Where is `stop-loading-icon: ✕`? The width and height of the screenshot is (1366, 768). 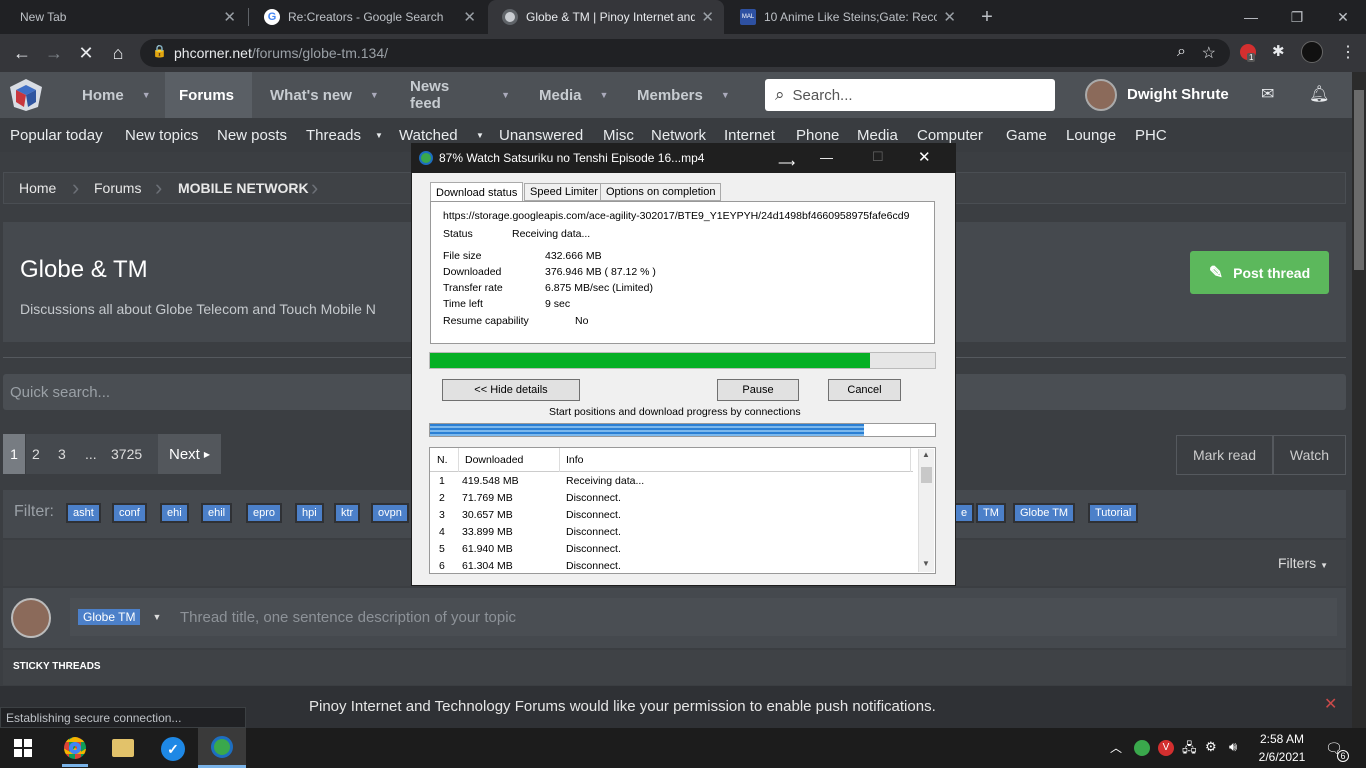
stop-loading-icon: ✕ is located at coordinates (86, 53).